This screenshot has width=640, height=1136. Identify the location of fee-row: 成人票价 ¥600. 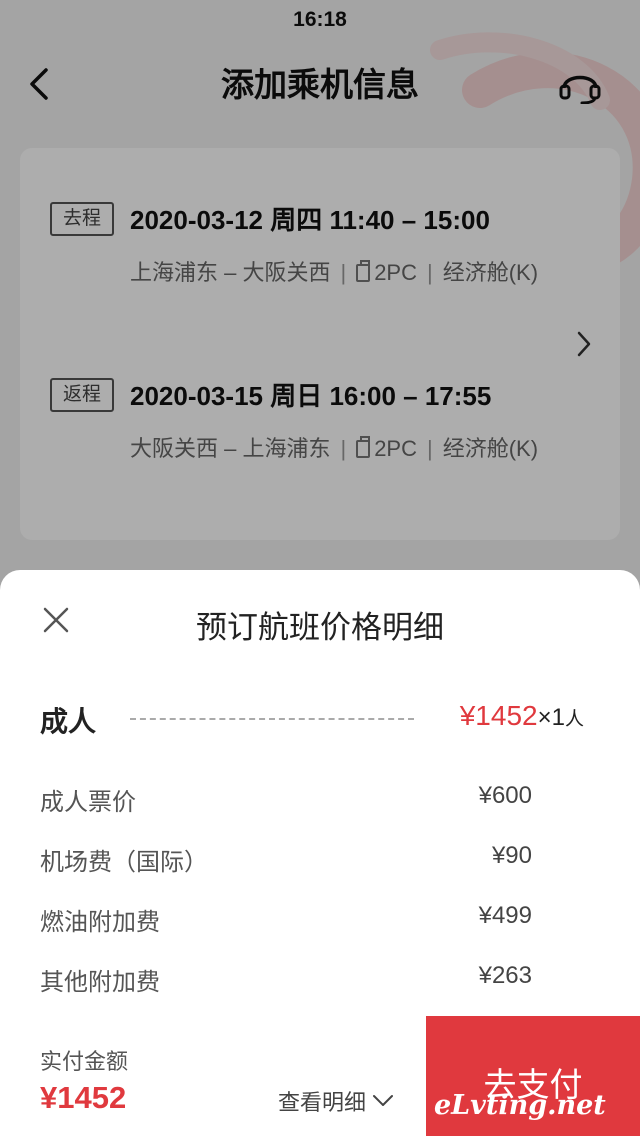
(286, 799).